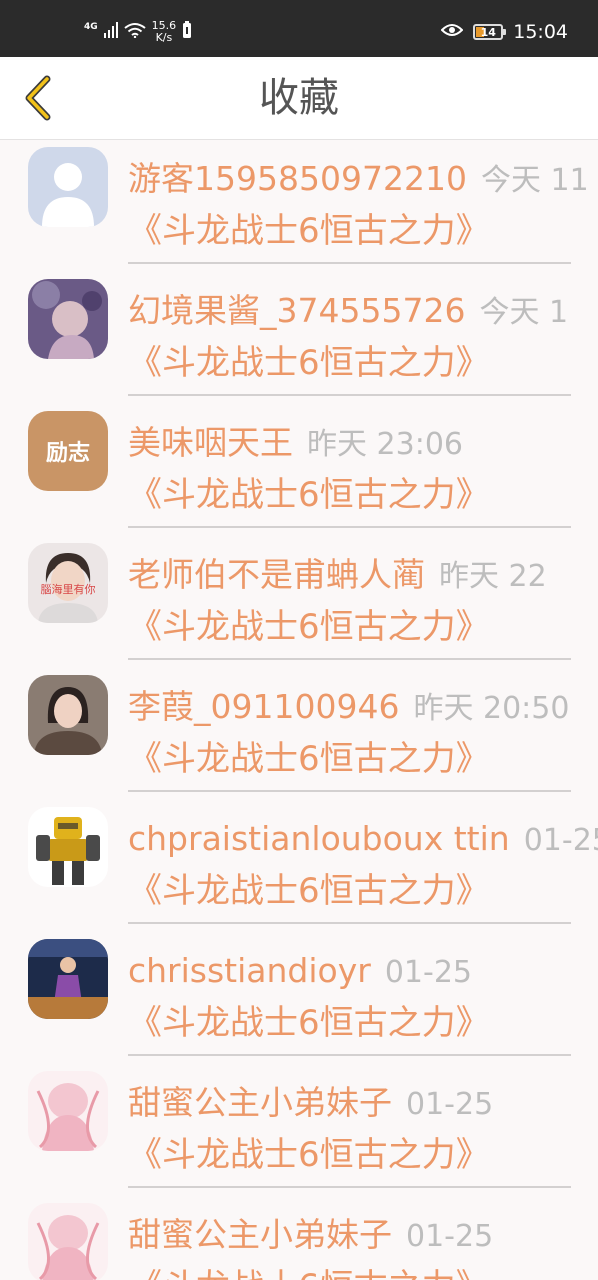 Image resolution: width=598 pixels, height=1280 pixels. I want to click on user-name: 幻境果酱_374555726, so click(297, 310).